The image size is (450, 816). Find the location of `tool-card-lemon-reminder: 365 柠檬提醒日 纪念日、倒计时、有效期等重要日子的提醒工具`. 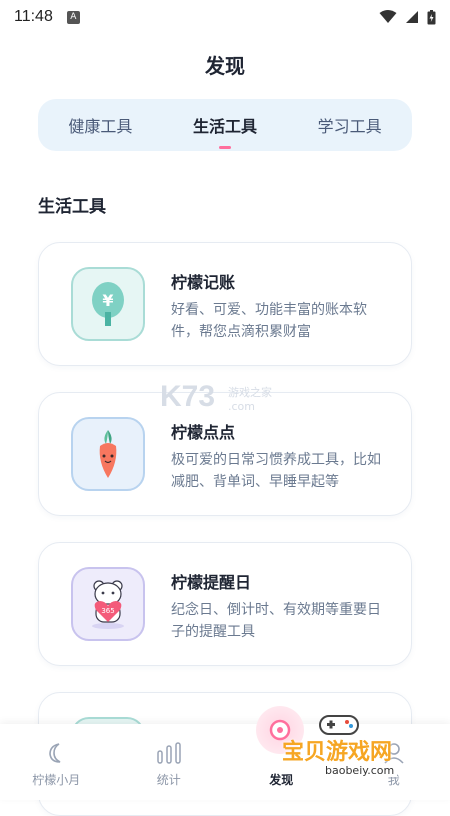

tool-card-lemon-reminder: 365 柠檬提醒日 纪念日、倒计时、有效期等重要日子的提醒工具 is located at coordinates (225, 604).